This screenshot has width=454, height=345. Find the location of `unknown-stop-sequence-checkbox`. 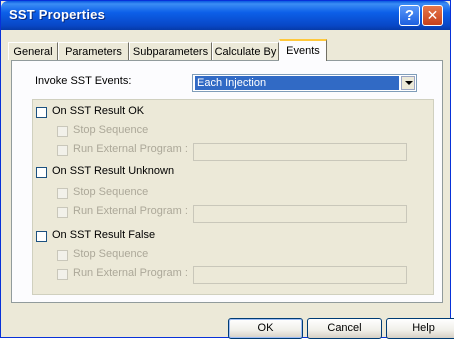

unknown-stop-sequence-checkbox is located at coordinates (62, 193).